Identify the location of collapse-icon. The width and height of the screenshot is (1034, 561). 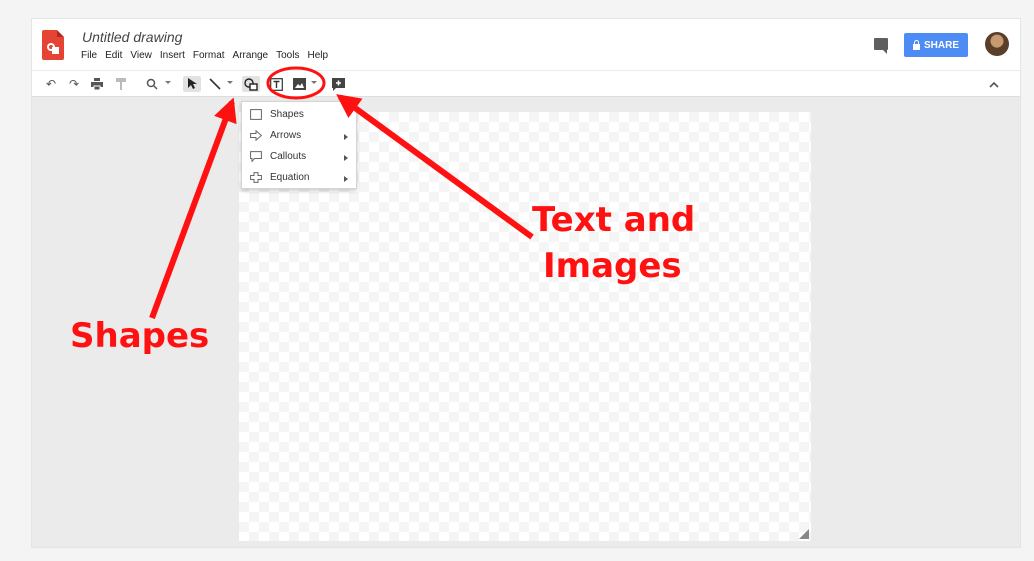
(994, 84).